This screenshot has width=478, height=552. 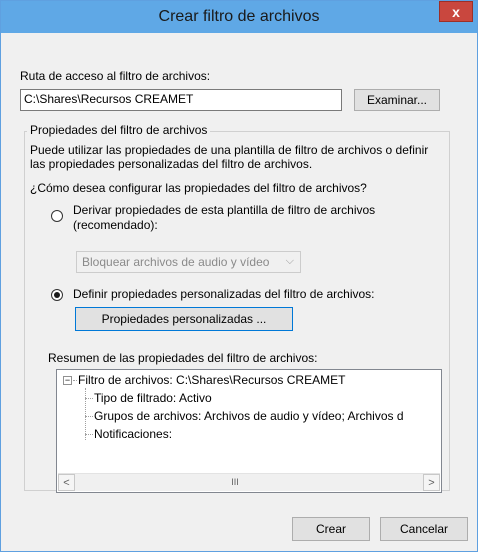 What do you see at coordinates (456, 11) in the screenshot?
I see `close-button: x` at bounding box center [456, 11].